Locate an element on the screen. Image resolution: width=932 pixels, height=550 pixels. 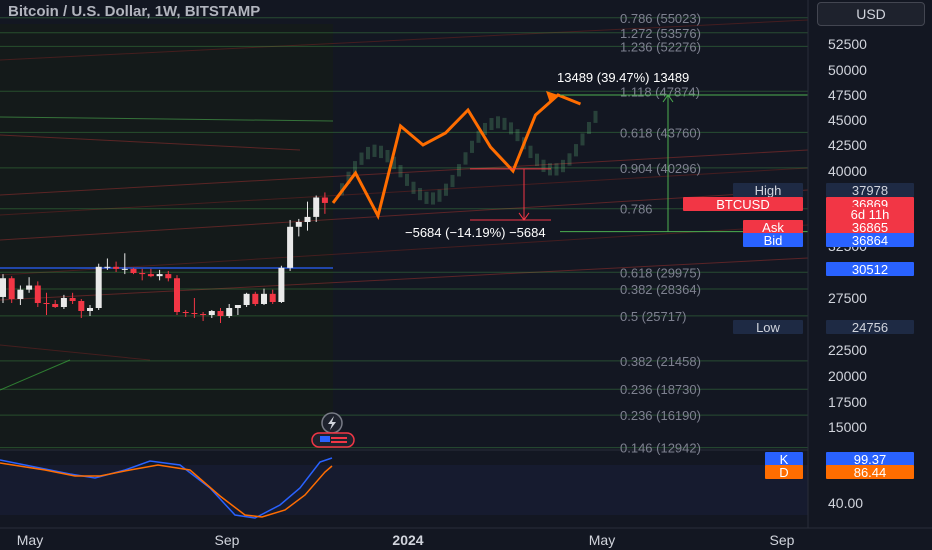
price-tick-label: 15000 is located at coordinates (847, 427).